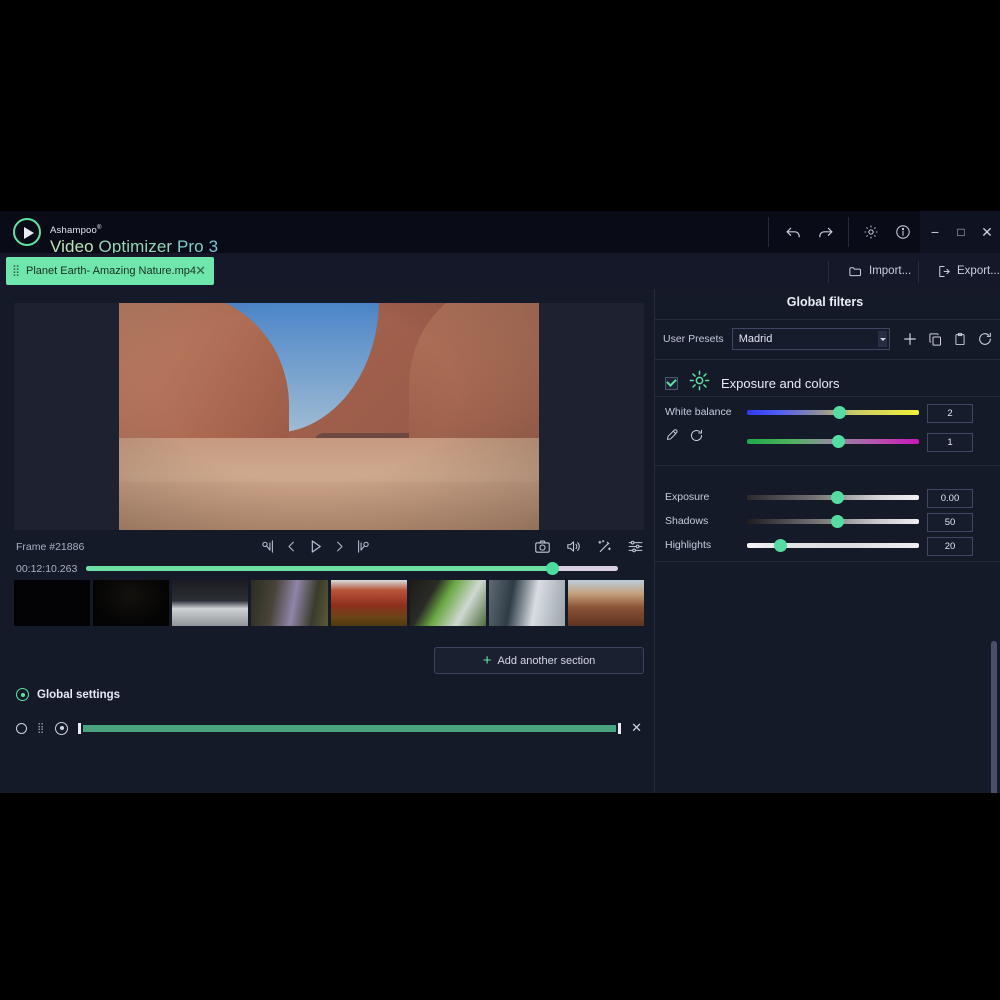  I want to click on exposure-and-colors-header: Exposure and colors, so click(752, 383).